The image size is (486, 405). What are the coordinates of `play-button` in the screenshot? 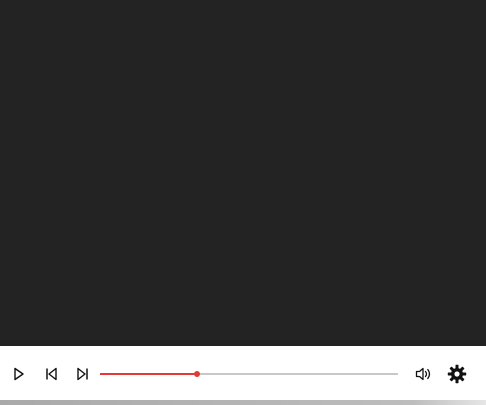 It's located at (19, 374).